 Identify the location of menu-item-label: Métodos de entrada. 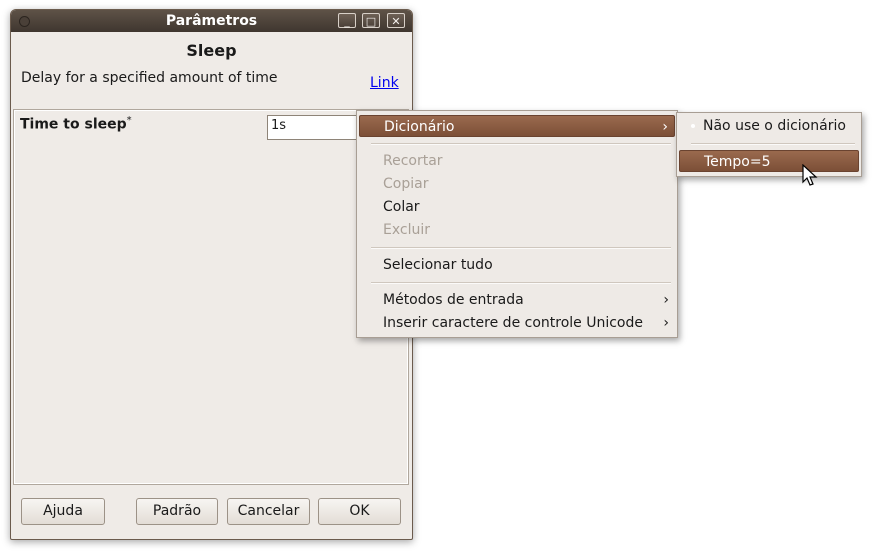
(453, 300).